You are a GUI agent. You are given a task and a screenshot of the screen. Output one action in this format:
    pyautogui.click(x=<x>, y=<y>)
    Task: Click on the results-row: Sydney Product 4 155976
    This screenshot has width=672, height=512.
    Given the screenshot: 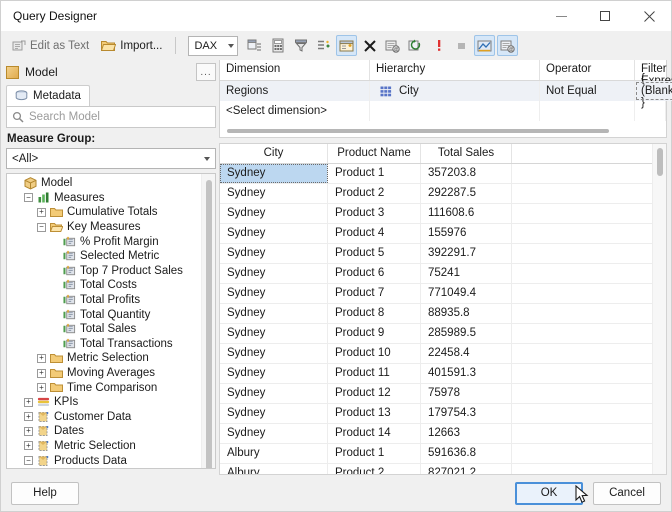 What is the action you would take?
    pyautogui.click(x=436, y=234)
    